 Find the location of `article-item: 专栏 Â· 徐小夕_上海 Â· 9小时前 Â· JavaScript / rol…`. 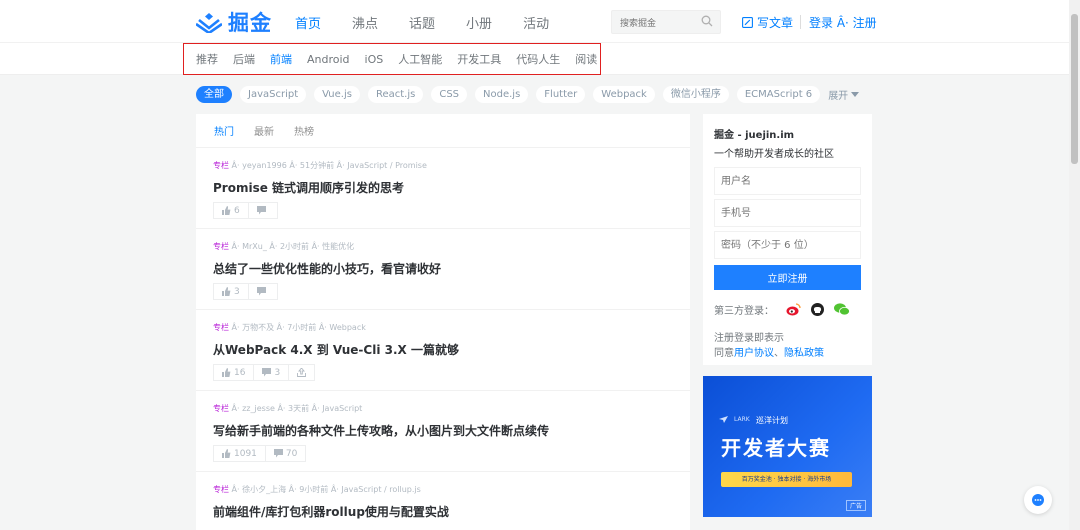

article-item: 专栏 Â· 徐小夕_上海 Â· 9小时前 Â· JavaScript / rol… is located at coordinates (443, 501).